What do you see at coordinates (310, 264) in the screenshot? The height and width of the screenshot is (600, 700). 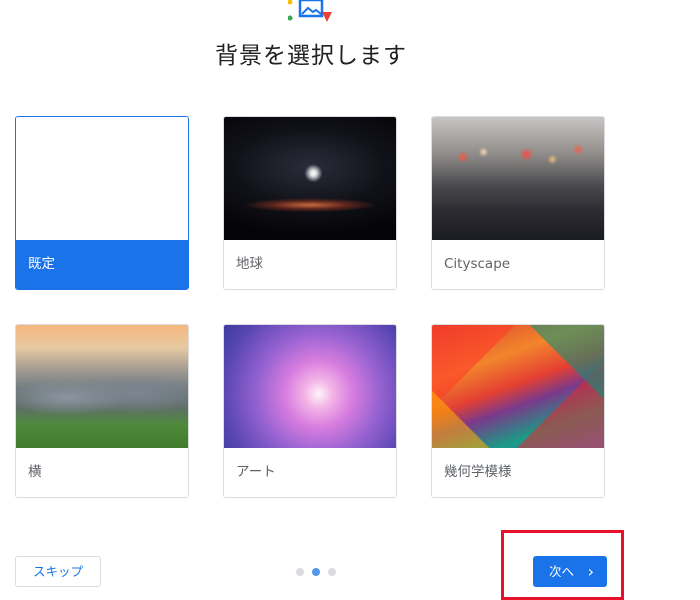 I see `background-option-label: 地球` at bounding box center [310, 264].